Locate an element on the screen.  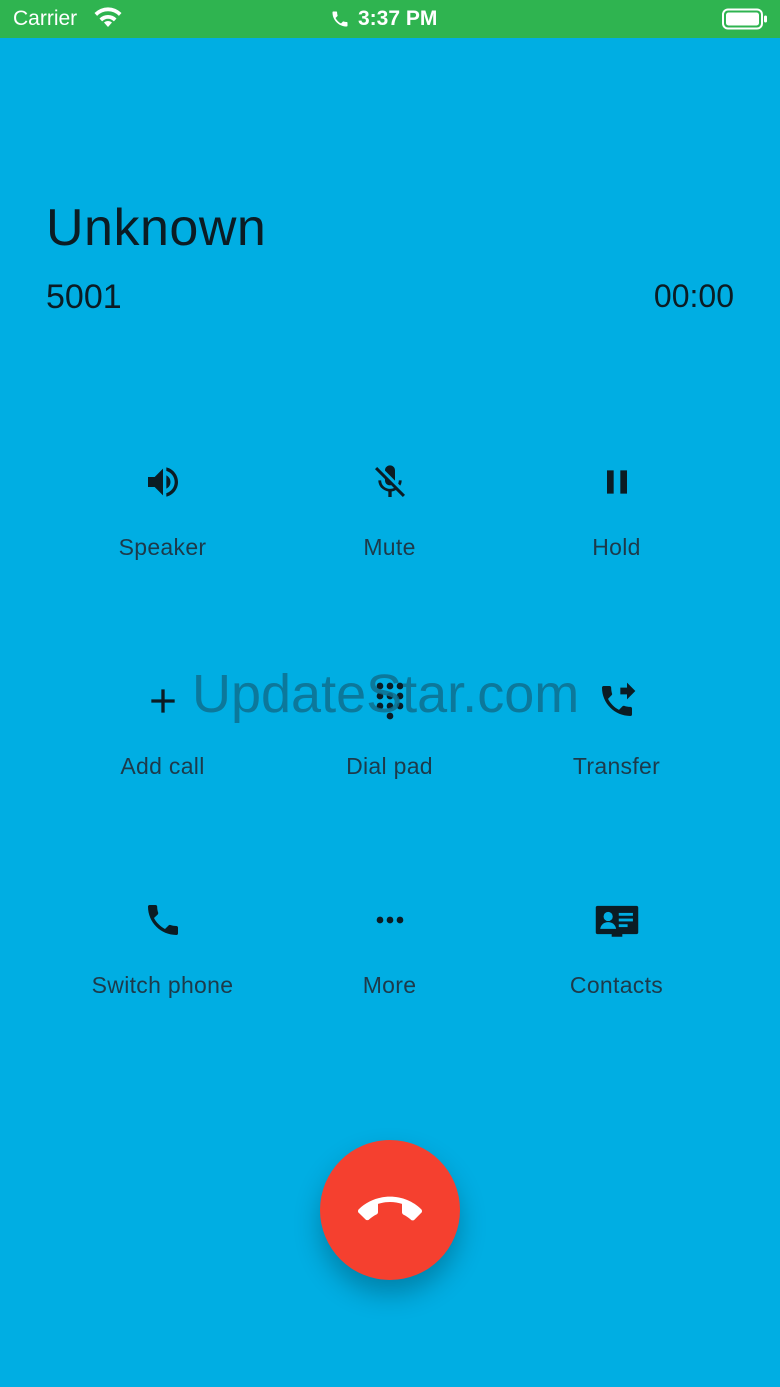
contacts-label: Contacts is located at coordinates (616, 985).